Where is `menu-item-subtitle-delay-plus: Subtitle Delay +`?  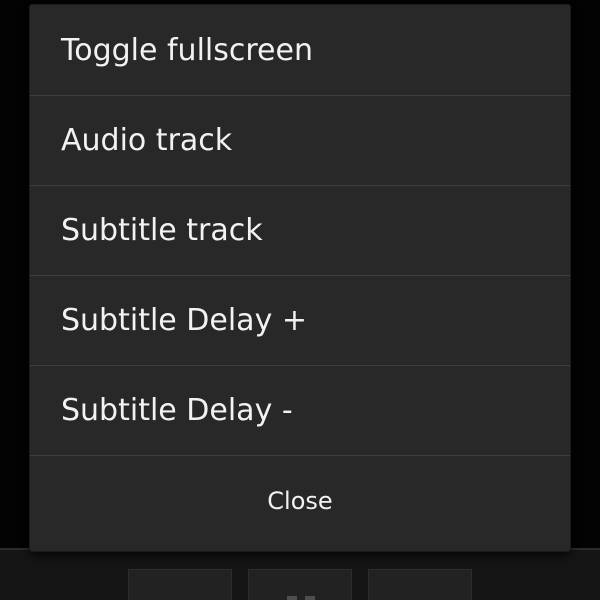 menu-item-subtitle-delay-plus: Subtitle Delay + is located at coordinates (300, 321).